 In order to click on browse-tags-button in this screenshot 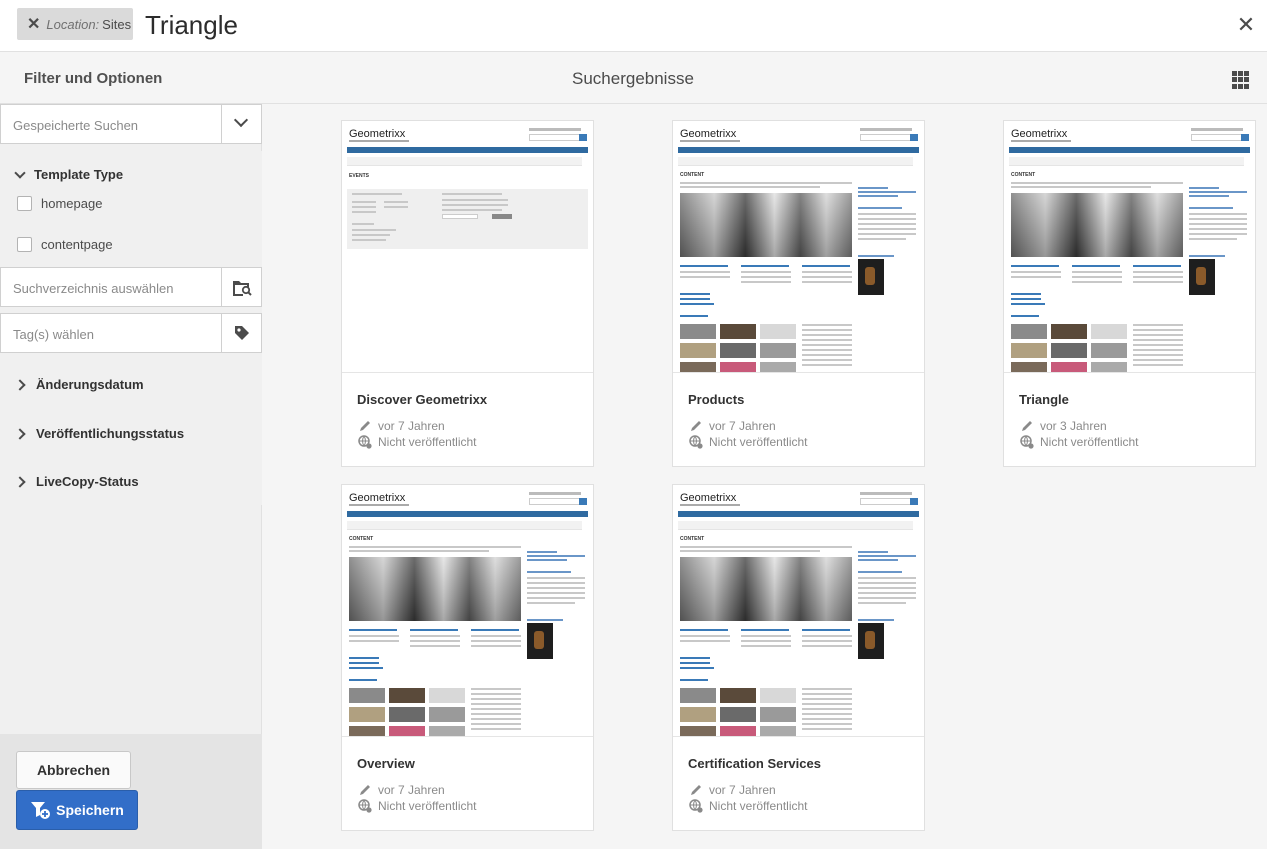, I will do `click(241, 333)`.